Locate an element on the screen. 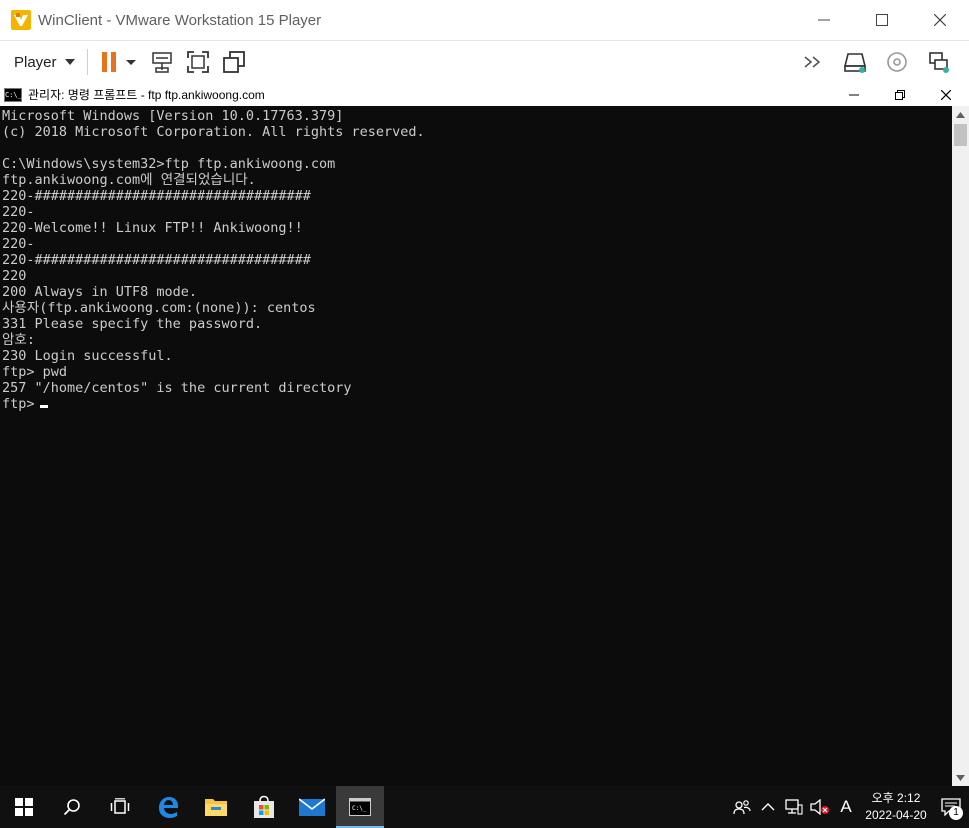 The width and height of the screenshot is (969, 828). start-button is located at coordinates (24, 807).